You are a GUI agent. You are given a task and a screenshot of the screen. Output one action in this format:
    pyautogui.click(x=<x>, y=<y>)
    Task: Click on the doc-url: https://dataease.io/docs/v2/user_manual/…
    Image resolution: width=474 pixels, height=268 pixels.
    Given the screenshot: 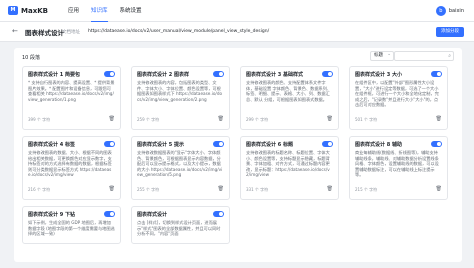 What is the action you would take?
    pyautogui.click(x=178, y=31)
    